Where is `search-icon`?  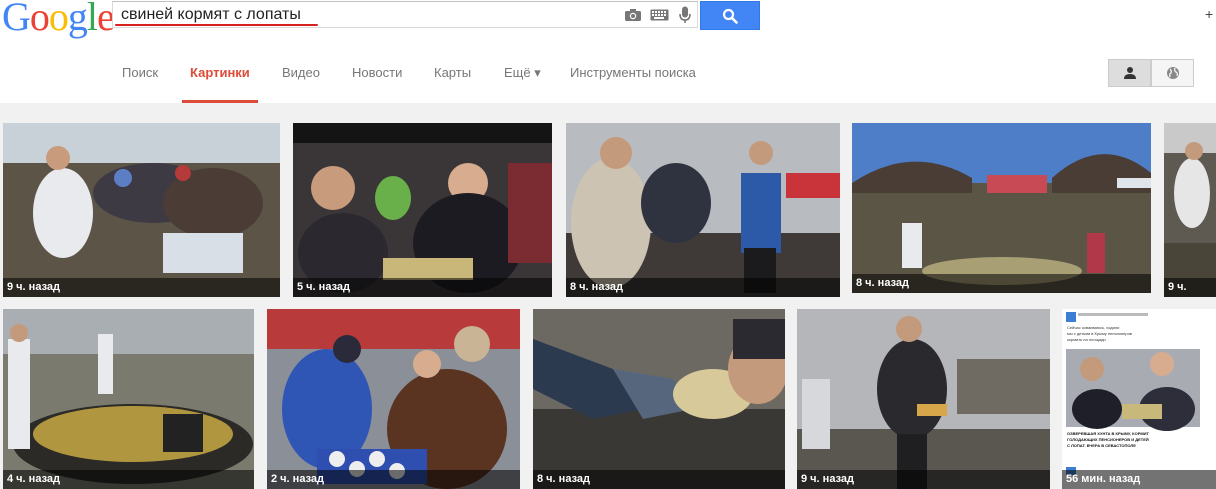
search-icon is located at coordinates (730, 16).